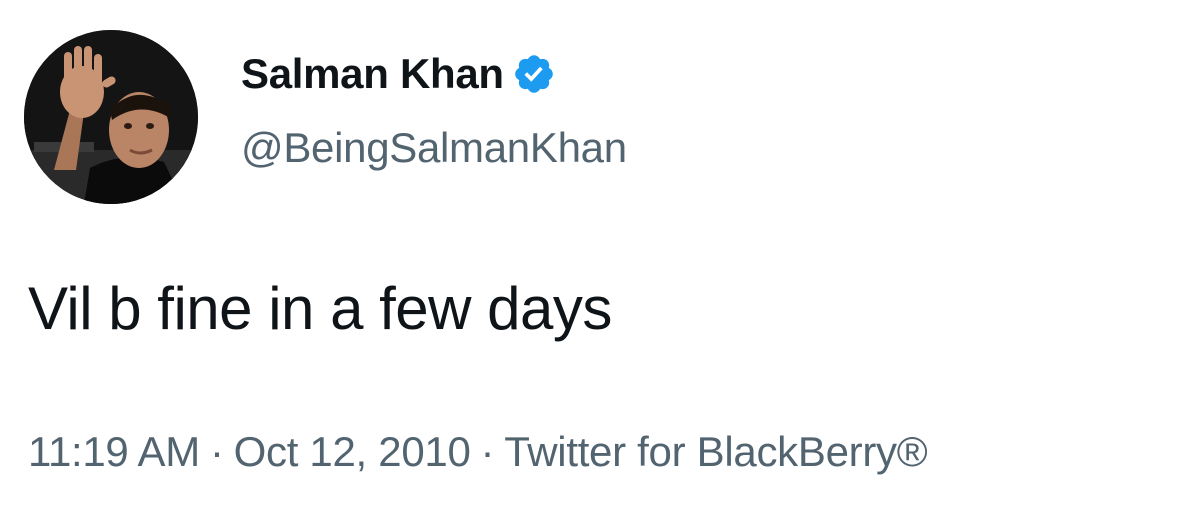  I want to click on user-handle: @BeingSalmanKhan, so click(434, 148).